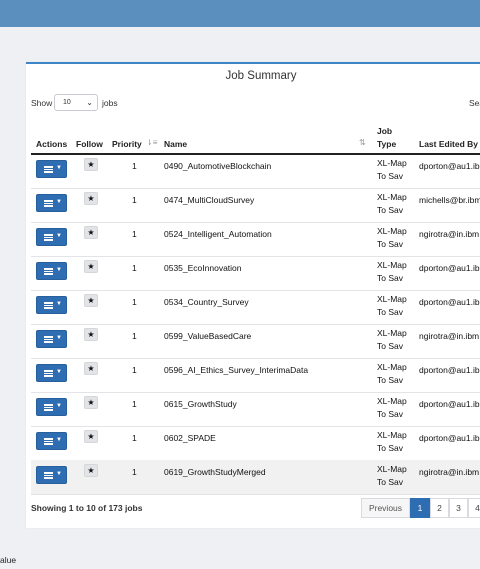 The image size is (480, 569). What do you see at coordinates (127, 144) in the screenshot?
I see `col-priority: Priority` at bounding box center [127, 144].